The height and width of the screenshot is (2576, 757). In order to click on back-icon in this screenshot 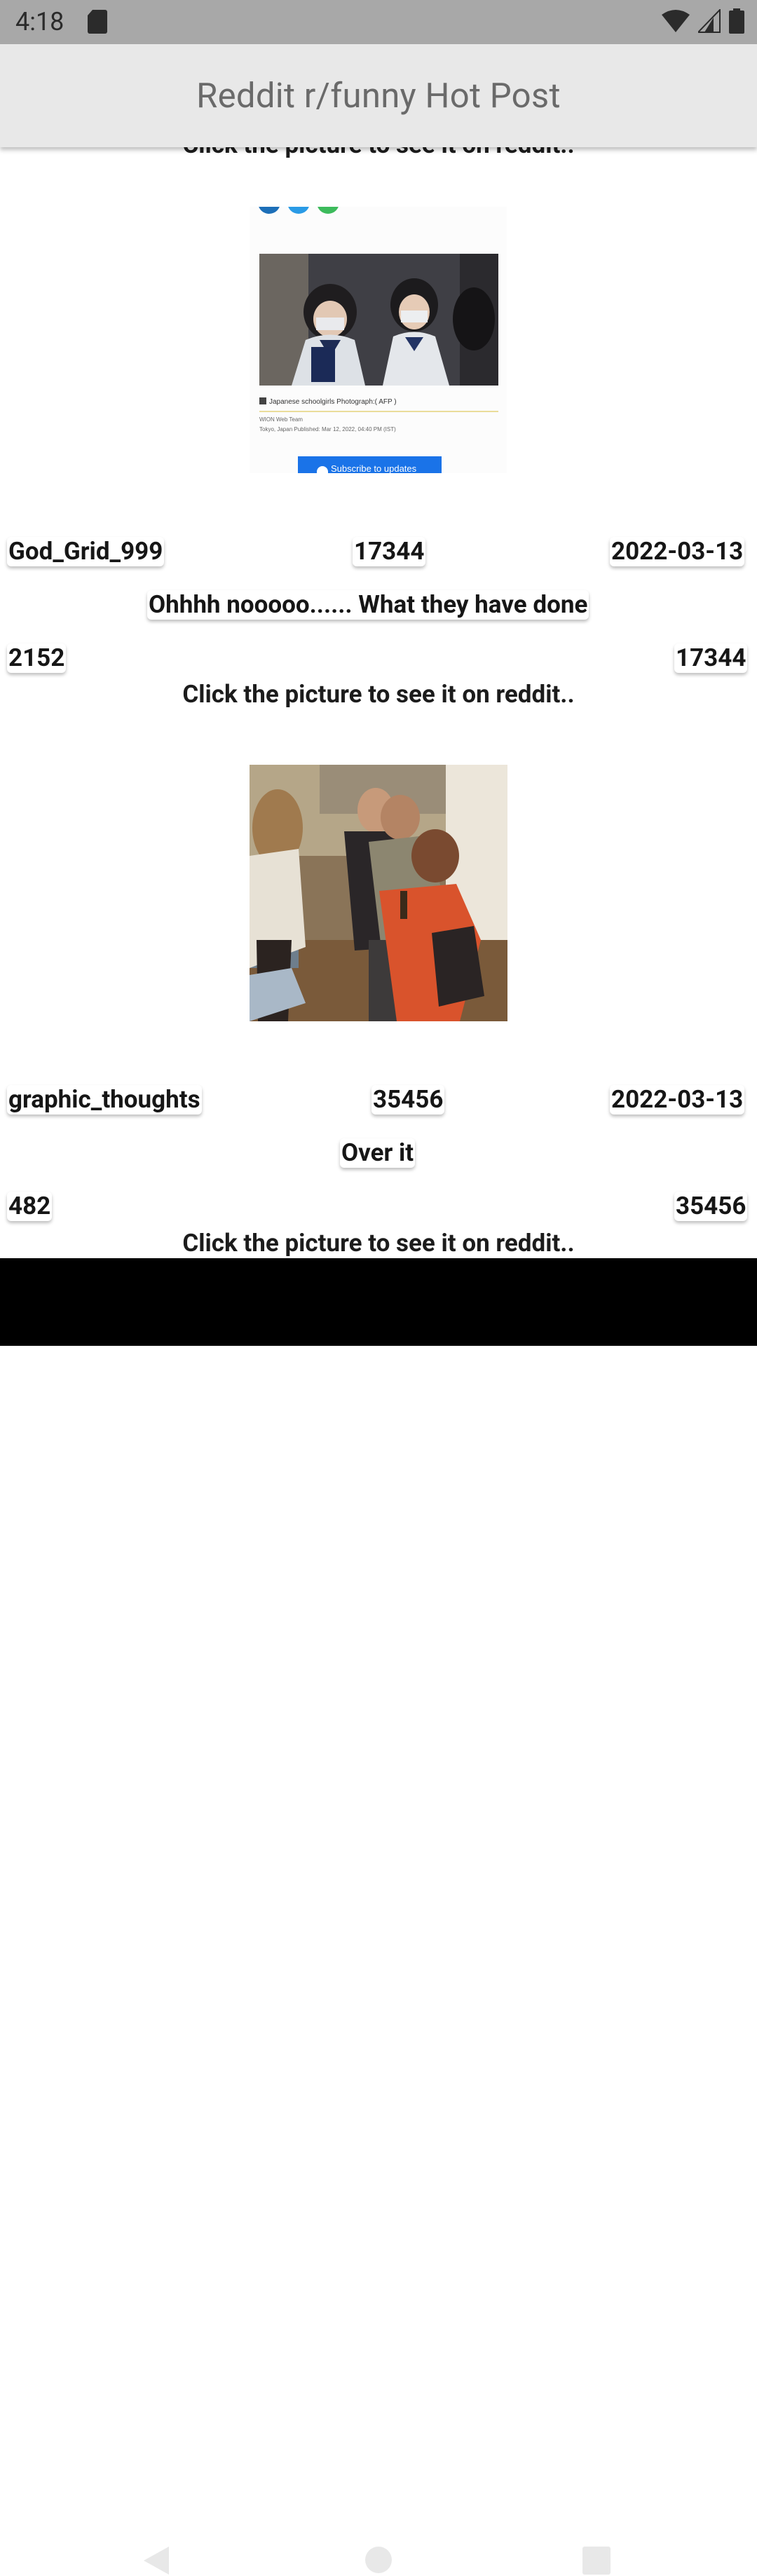, I will do `click(156, 2560)`.